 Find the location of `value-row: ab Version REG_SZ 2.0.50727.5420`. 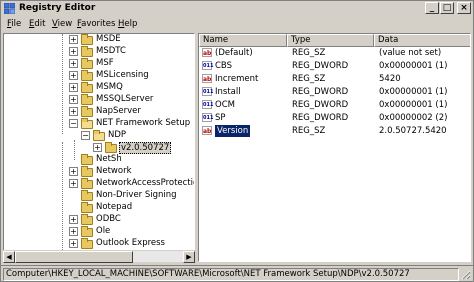

value-row: ab Version REG_SZ 2.0.50727.5420 is located at coordinates (334, 131).